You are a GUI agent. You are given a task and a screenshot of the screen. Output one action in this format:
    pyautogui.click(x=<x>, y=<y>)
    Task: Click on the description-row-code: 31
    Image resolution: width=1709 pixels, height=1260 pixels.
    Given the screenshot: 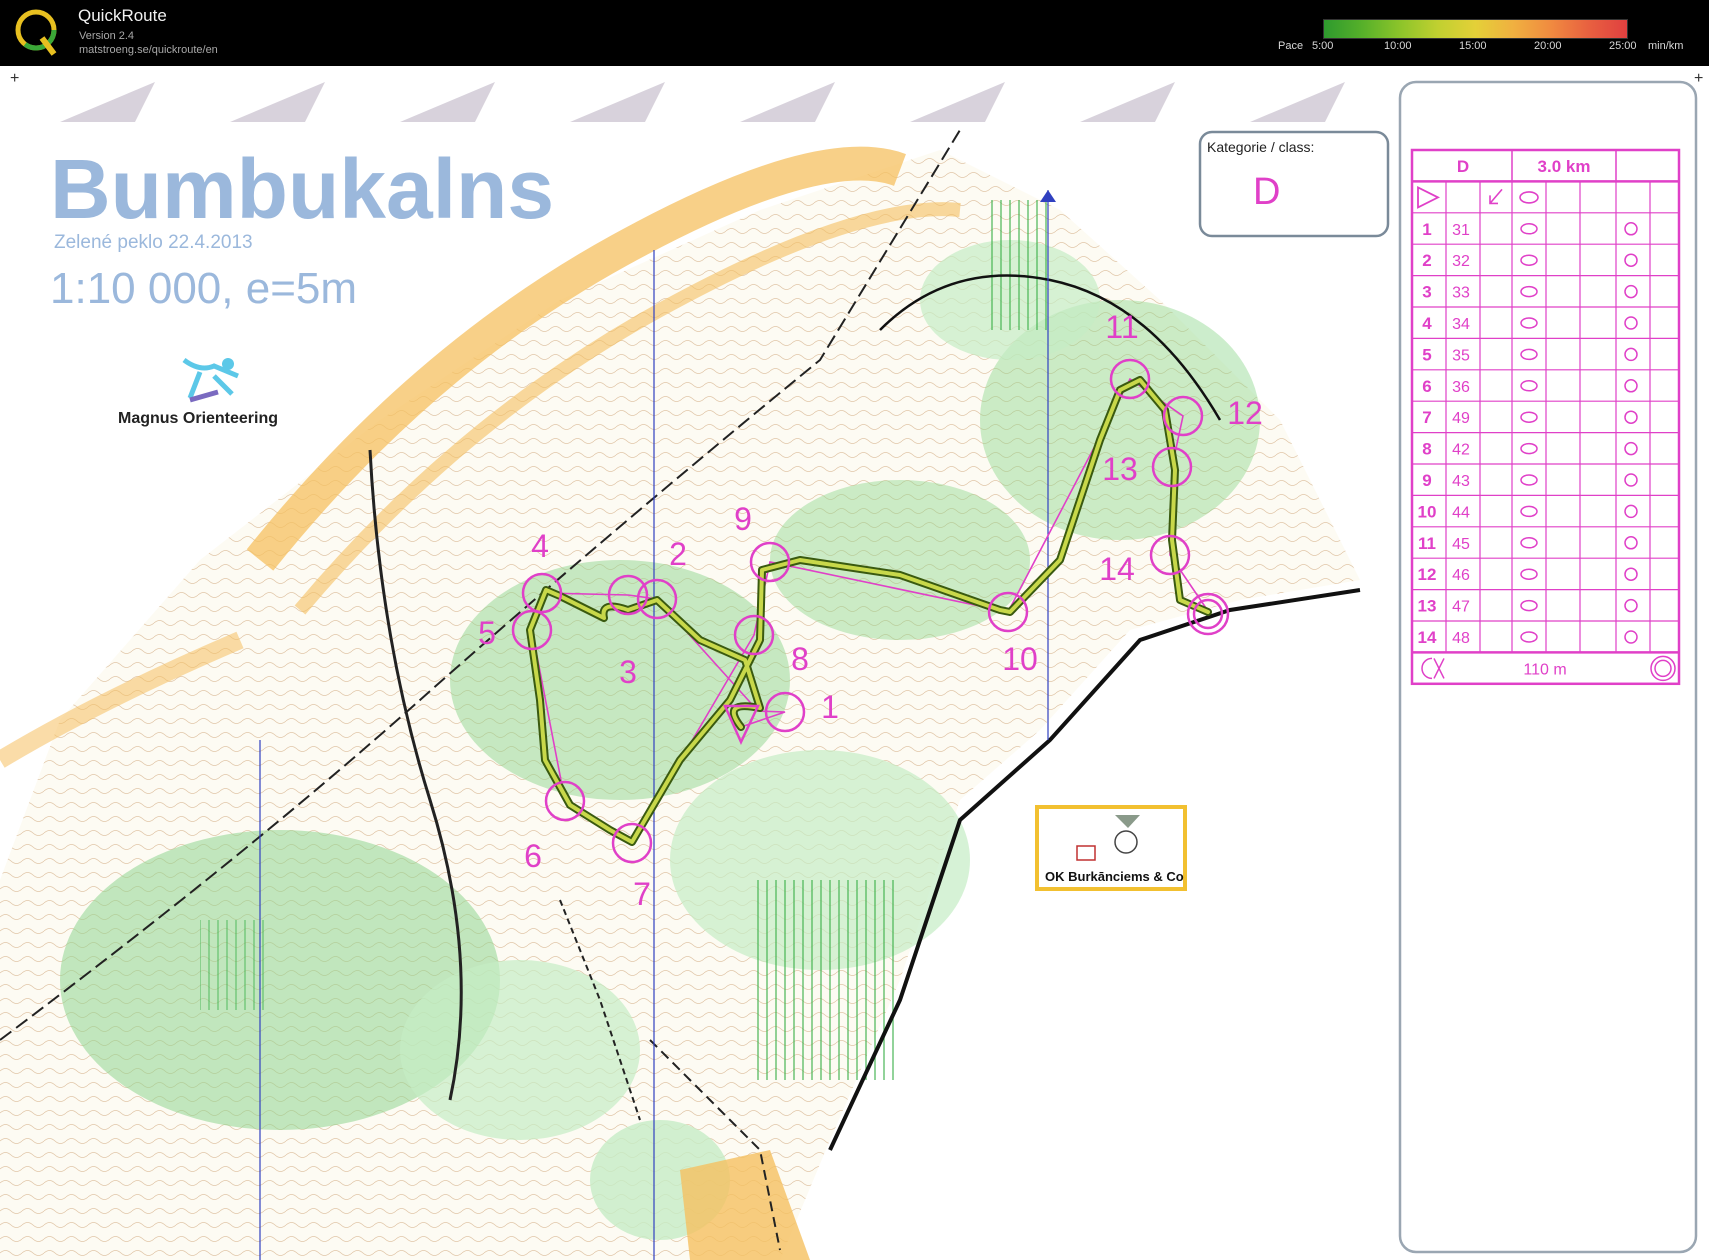 What is the action you would take?
    pyautogui.click(x=1461, y=230)
    